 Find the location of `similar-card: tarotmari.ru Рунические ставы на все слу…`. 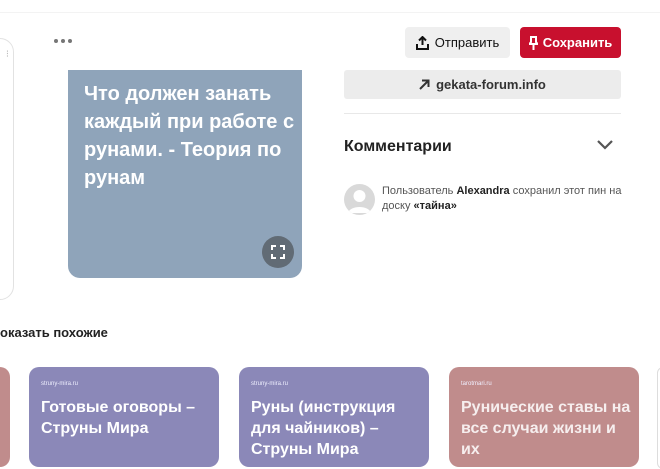

similar-card: tarotmari.ru Рунические ставы на все слу… is located at coordinates (544, 417).